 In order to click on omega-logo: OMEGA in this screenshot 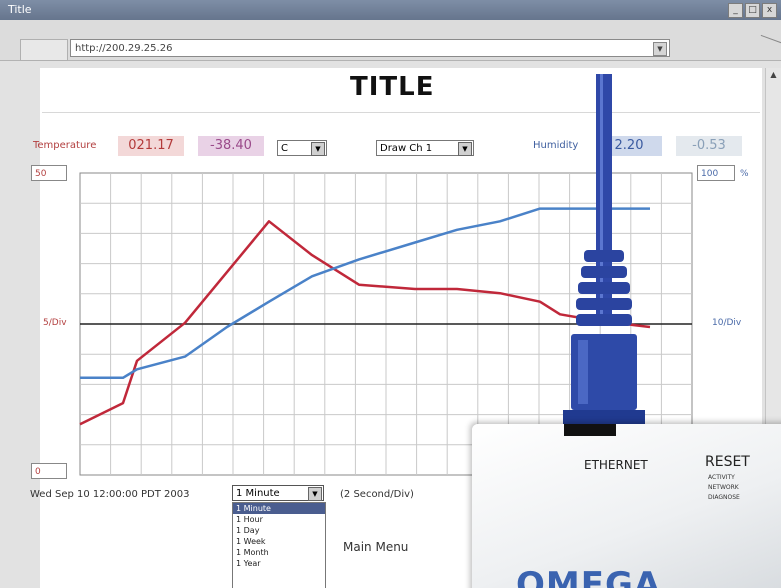, I will do `click(589, 576)`.